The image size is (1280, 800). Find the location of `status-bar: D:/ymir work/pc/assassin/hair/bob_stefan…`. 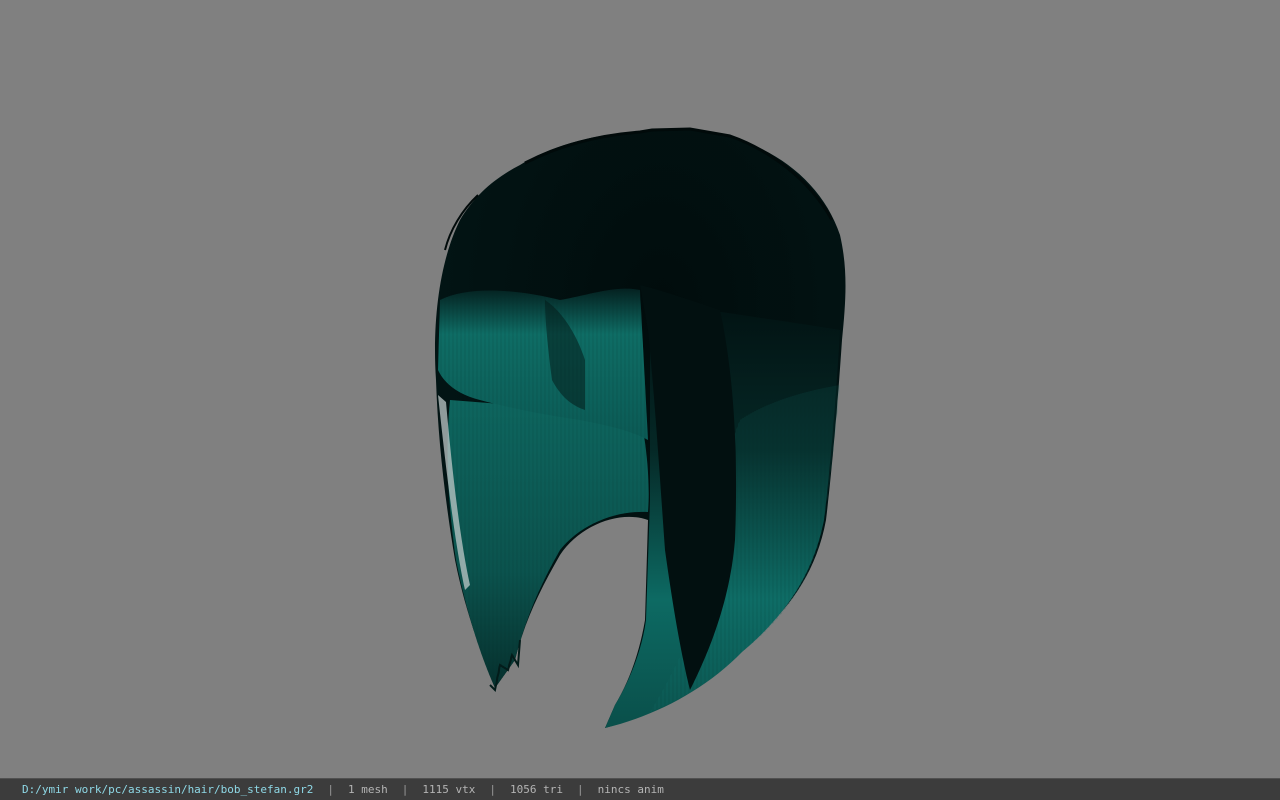

status-bar: D:/ymir work/pc/assassin/hair/bob_stefan… is located at coordinates (640, 789).